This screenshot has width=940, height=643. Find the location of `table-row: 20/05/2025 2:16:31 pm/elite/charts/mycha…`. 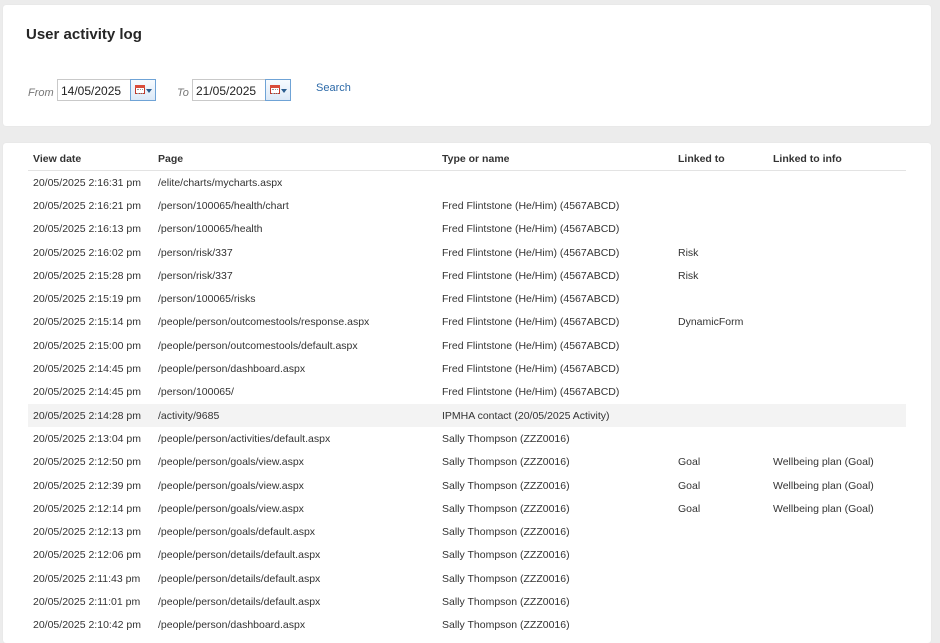

table-row: 20/05/2025 2:16:31 pm/elite/charts/mycha… is located at coordinates (467, 183).